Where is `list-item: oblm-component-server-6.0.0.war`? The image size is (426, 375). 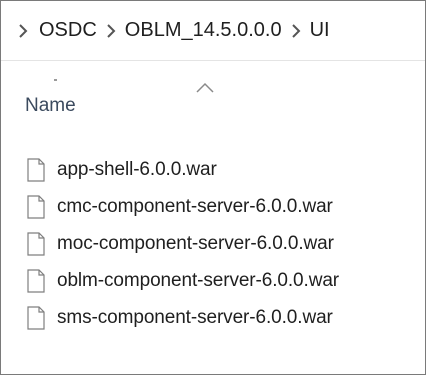
list-item: oblm-component-server-6.0.0.war is located at coordinates (183, 280).